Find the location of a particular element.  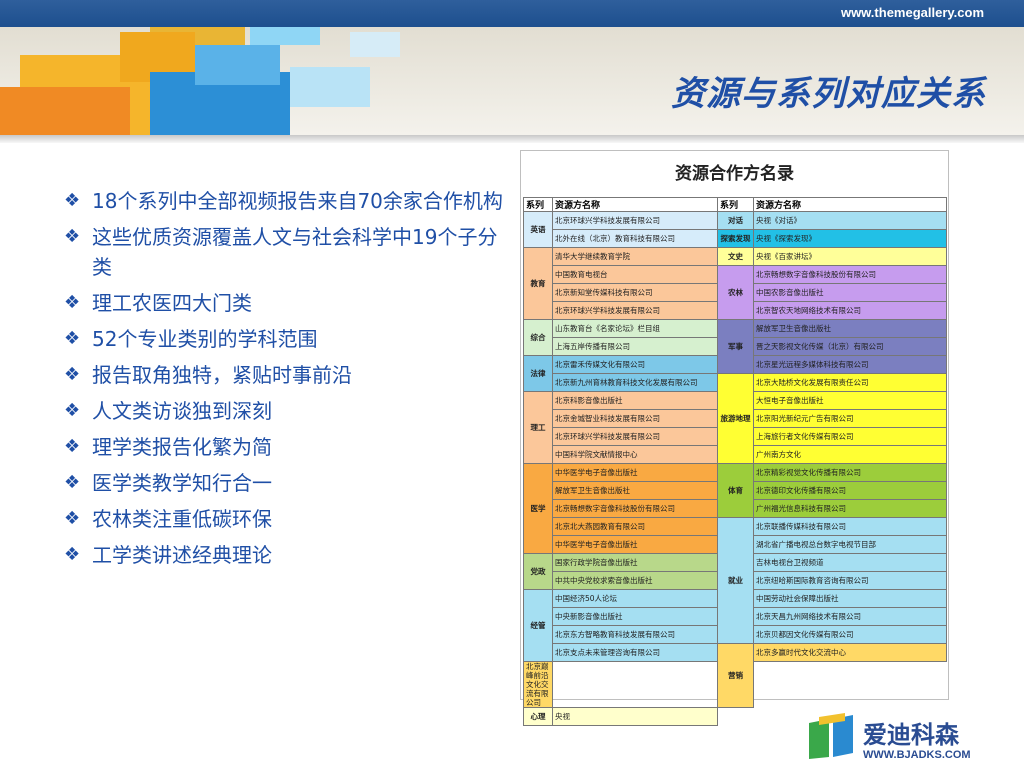

bullet-text: 52个专业类别的学科范围 is located at coordinates (205, 339).